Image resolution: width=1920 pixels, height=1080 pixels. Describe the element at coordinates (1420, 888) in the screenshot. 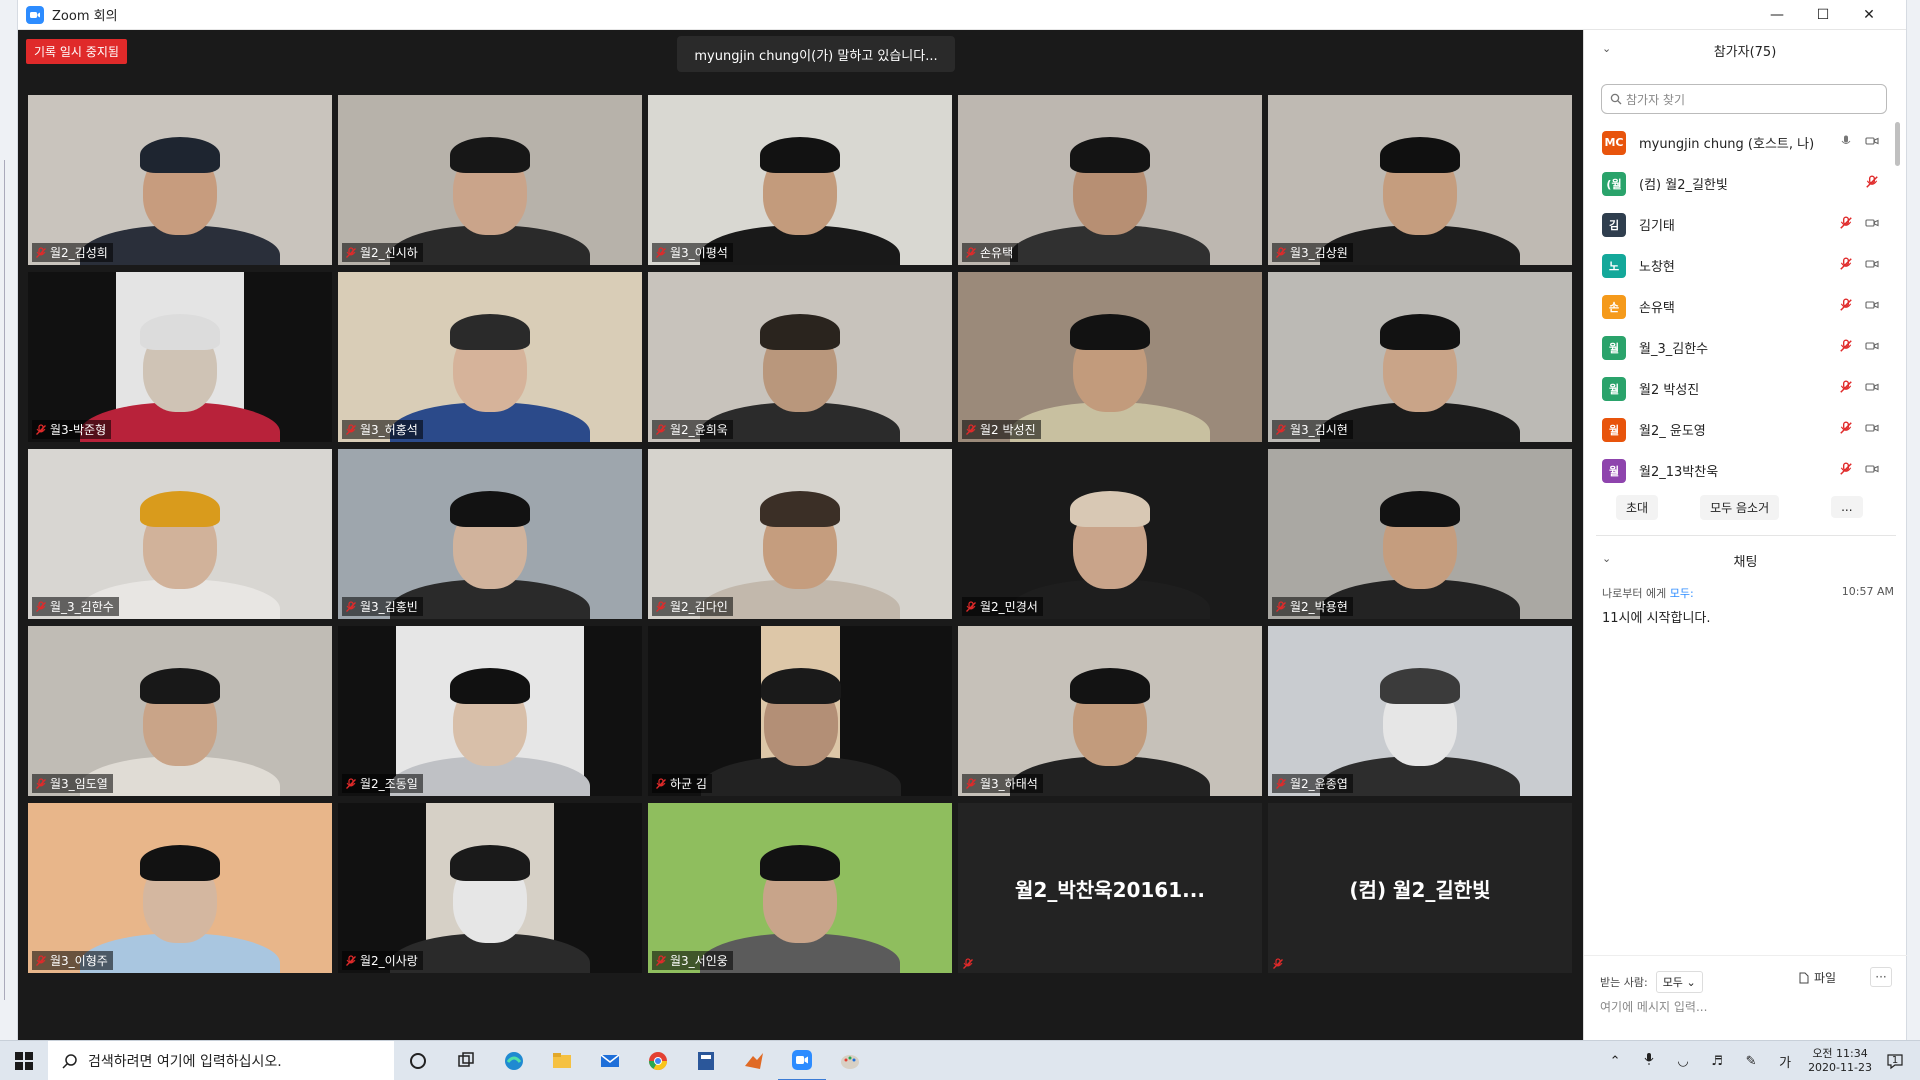

I see `video-tile-camera-off: (컴) 월2_길한빛` at that location.